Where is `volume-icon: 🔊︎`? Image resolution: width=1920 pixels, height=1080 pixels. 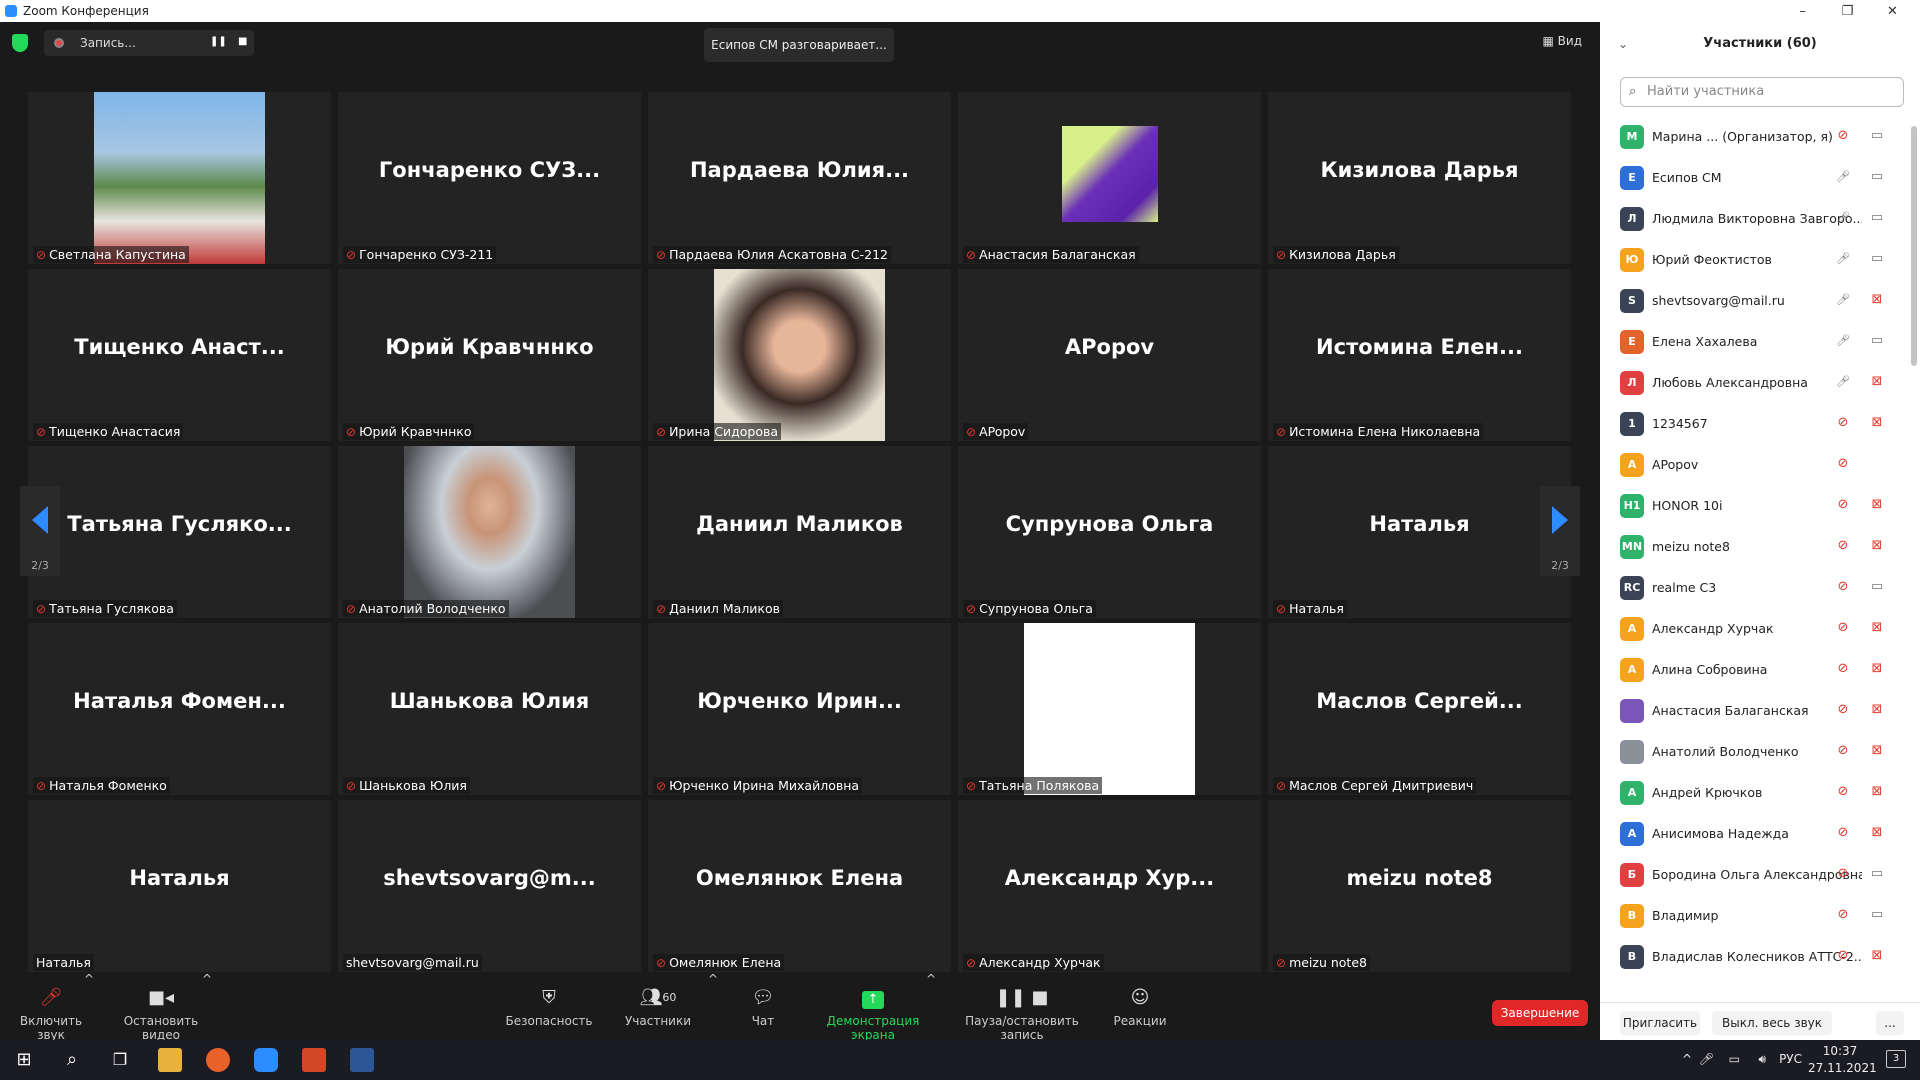 volume-icon: 🔊︎ is located at coordinates (1762, 1059).